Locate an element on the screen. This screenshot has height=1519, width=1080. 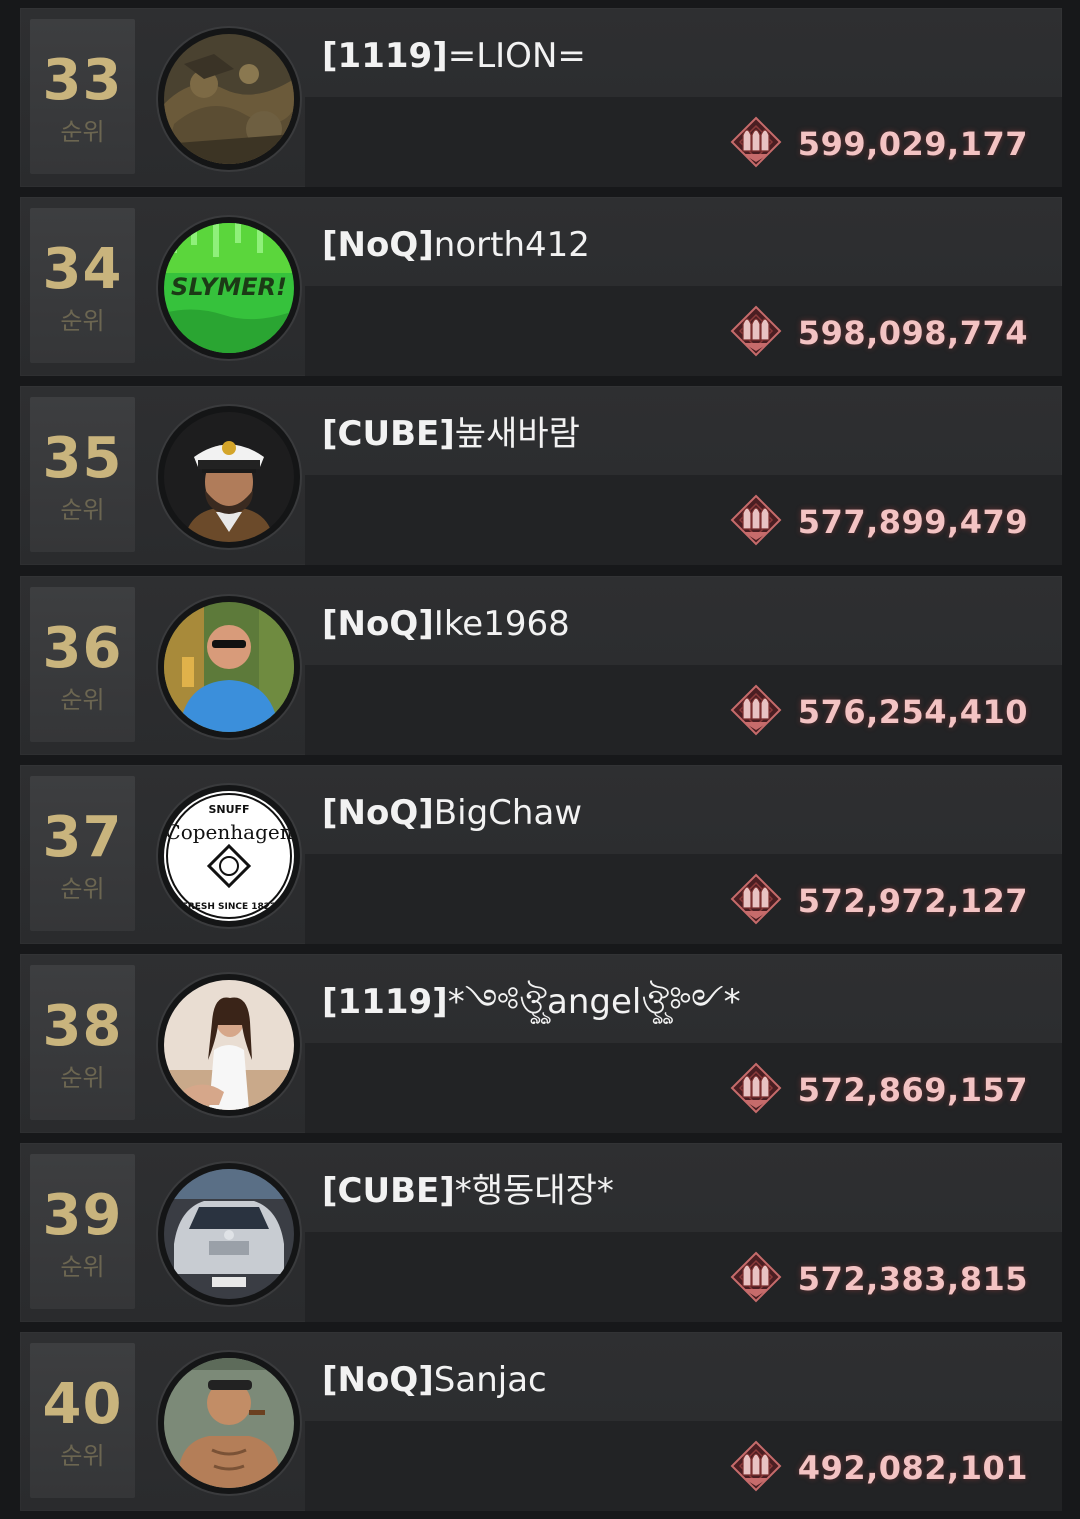
dragon-avatar is located at coordinates (229, 99).